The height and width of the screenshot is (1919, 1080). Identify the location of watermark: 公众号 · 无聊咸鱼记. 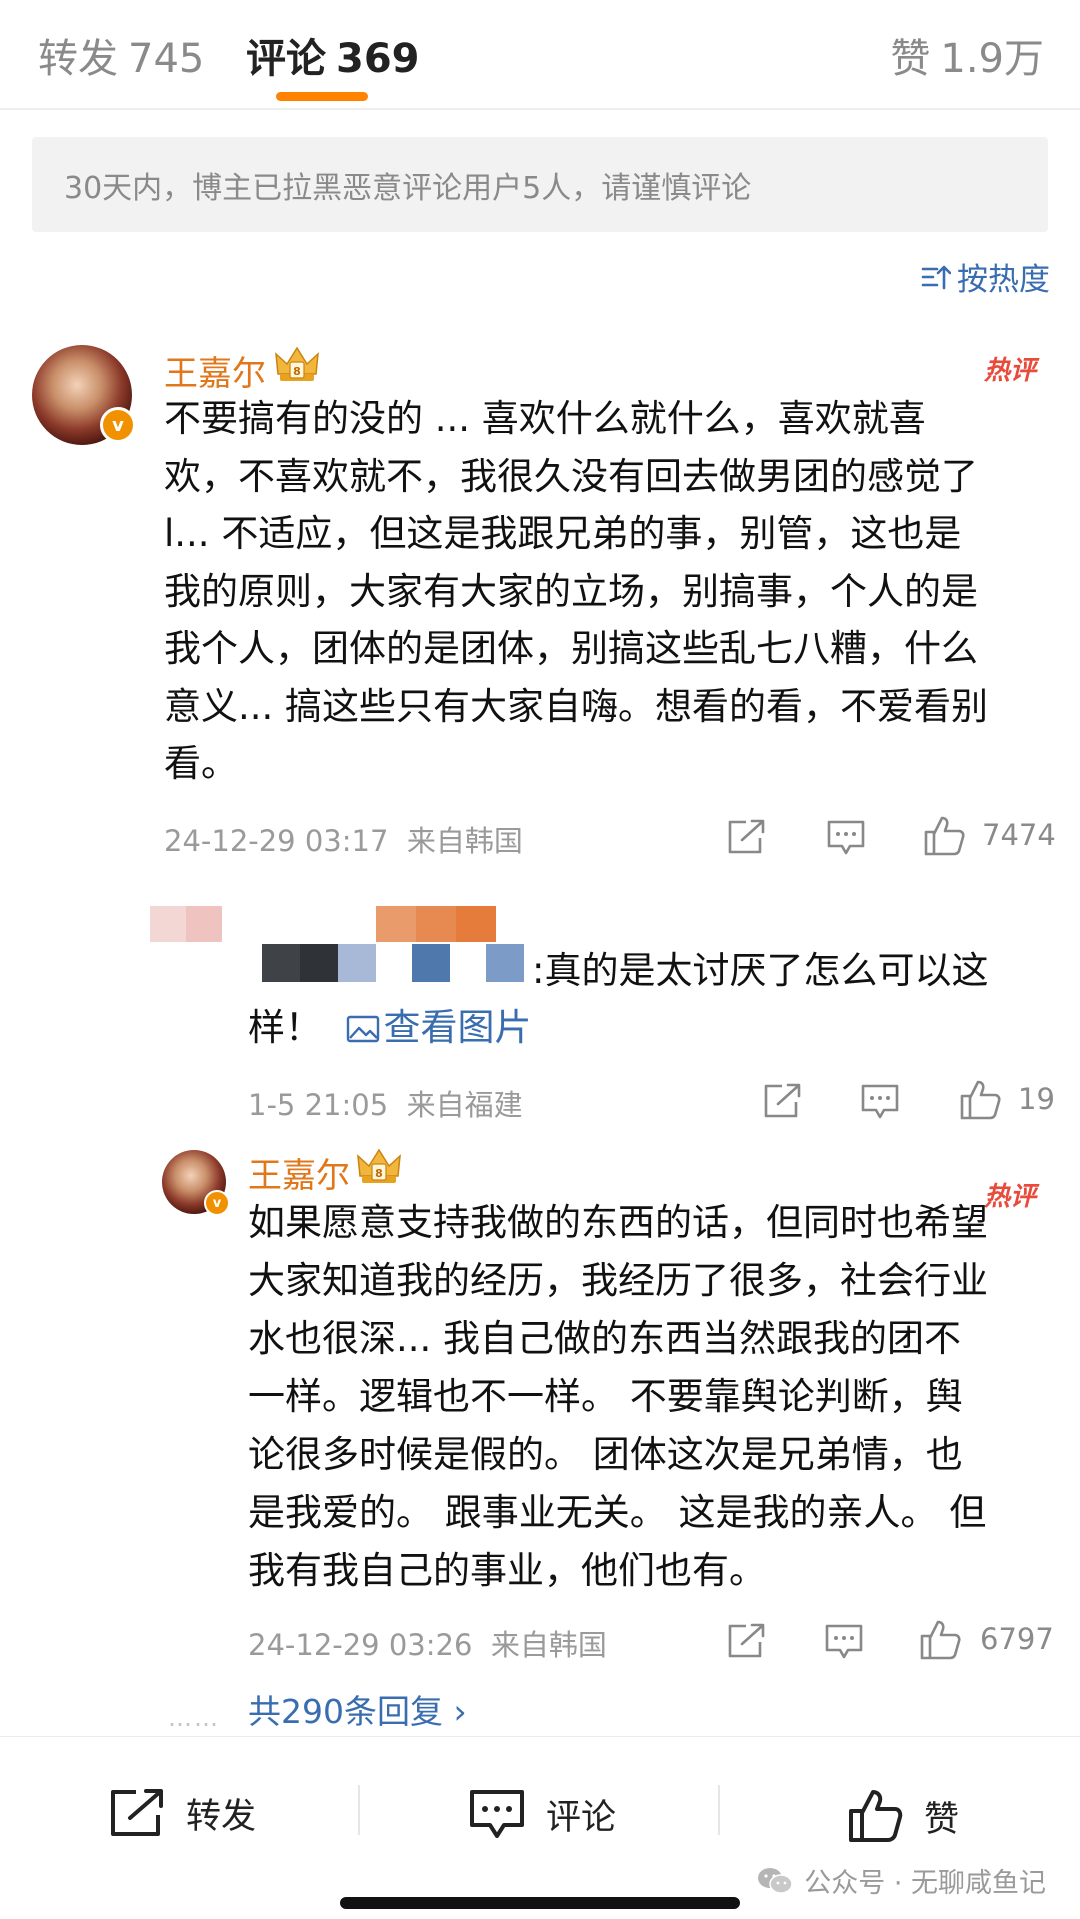
(901, 1880).